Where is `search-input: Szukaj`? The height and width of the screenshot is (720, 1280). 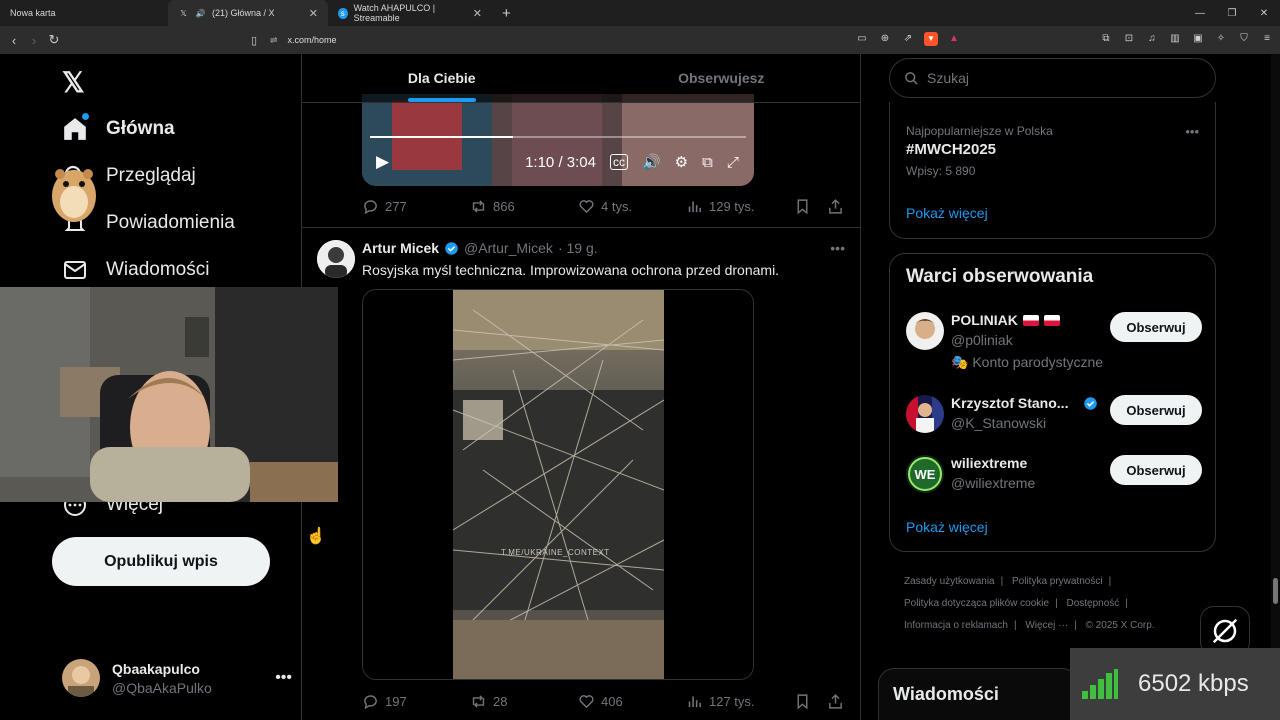
search-input: Szukaj is located at coordinates (1052, 78).